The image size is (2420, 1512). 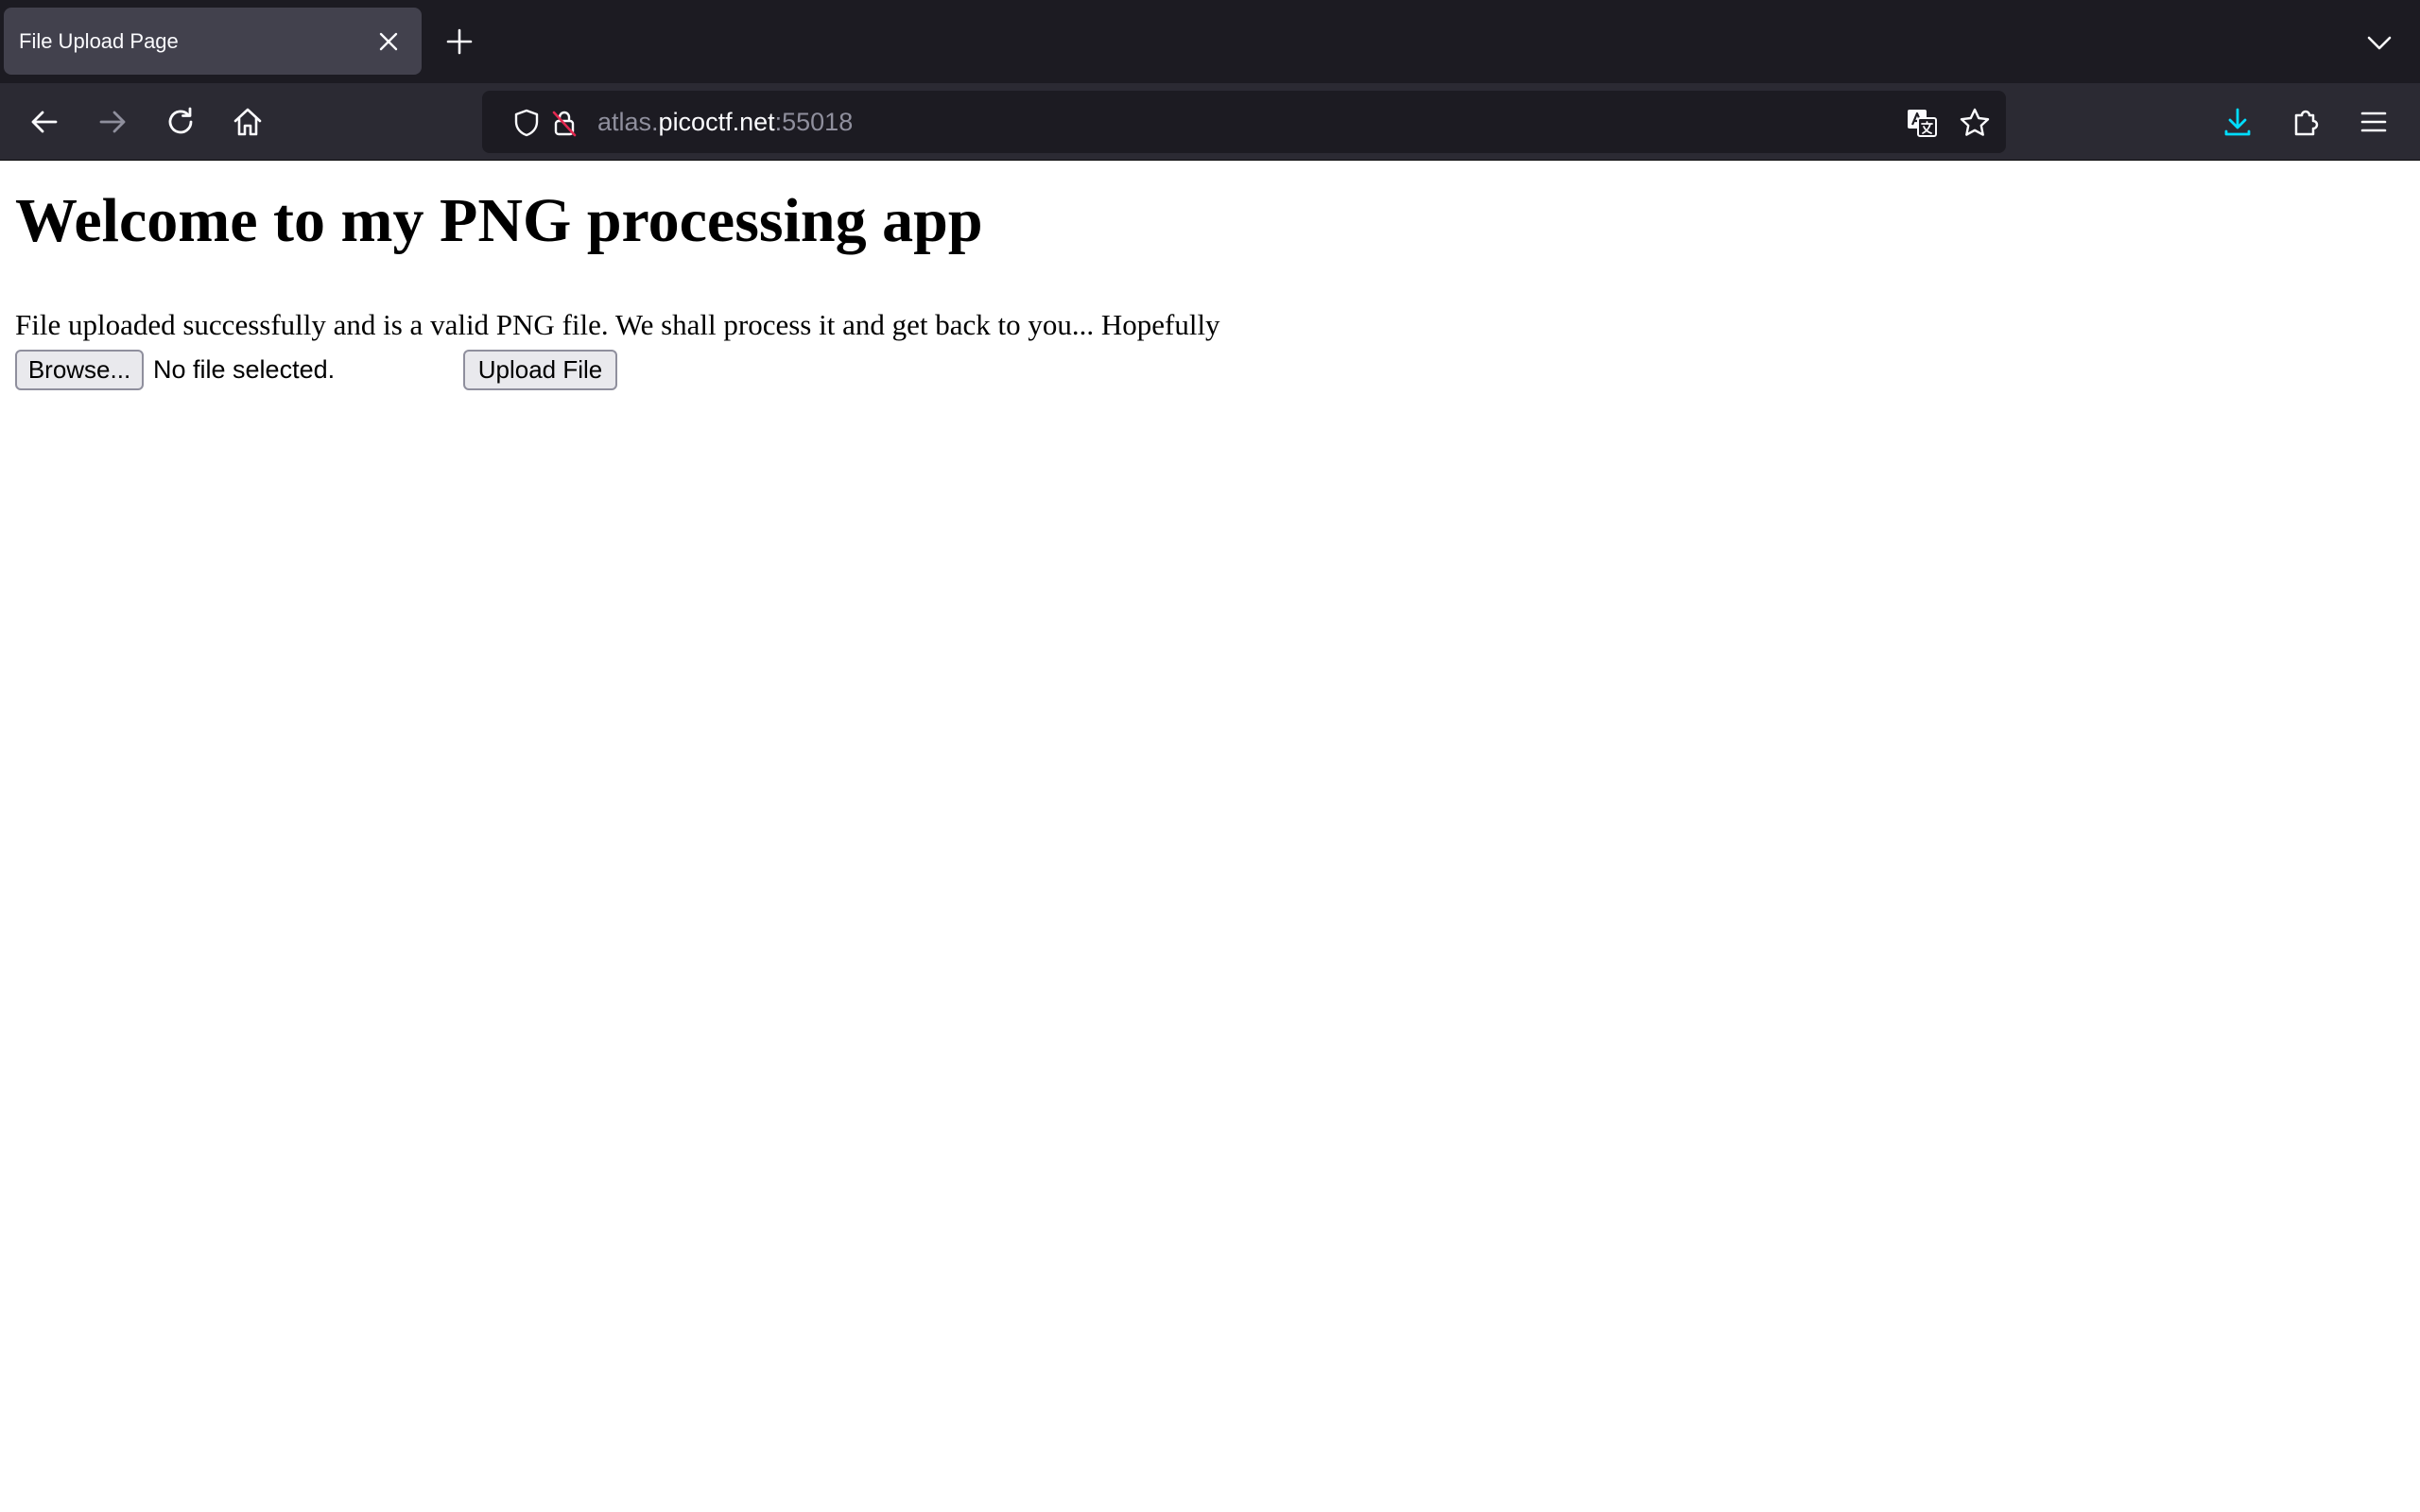 What do you see at coordinates (2373, 122) in the screenshot?
I see `hamburger-menu-icon` at bounding box center [2373, 122].